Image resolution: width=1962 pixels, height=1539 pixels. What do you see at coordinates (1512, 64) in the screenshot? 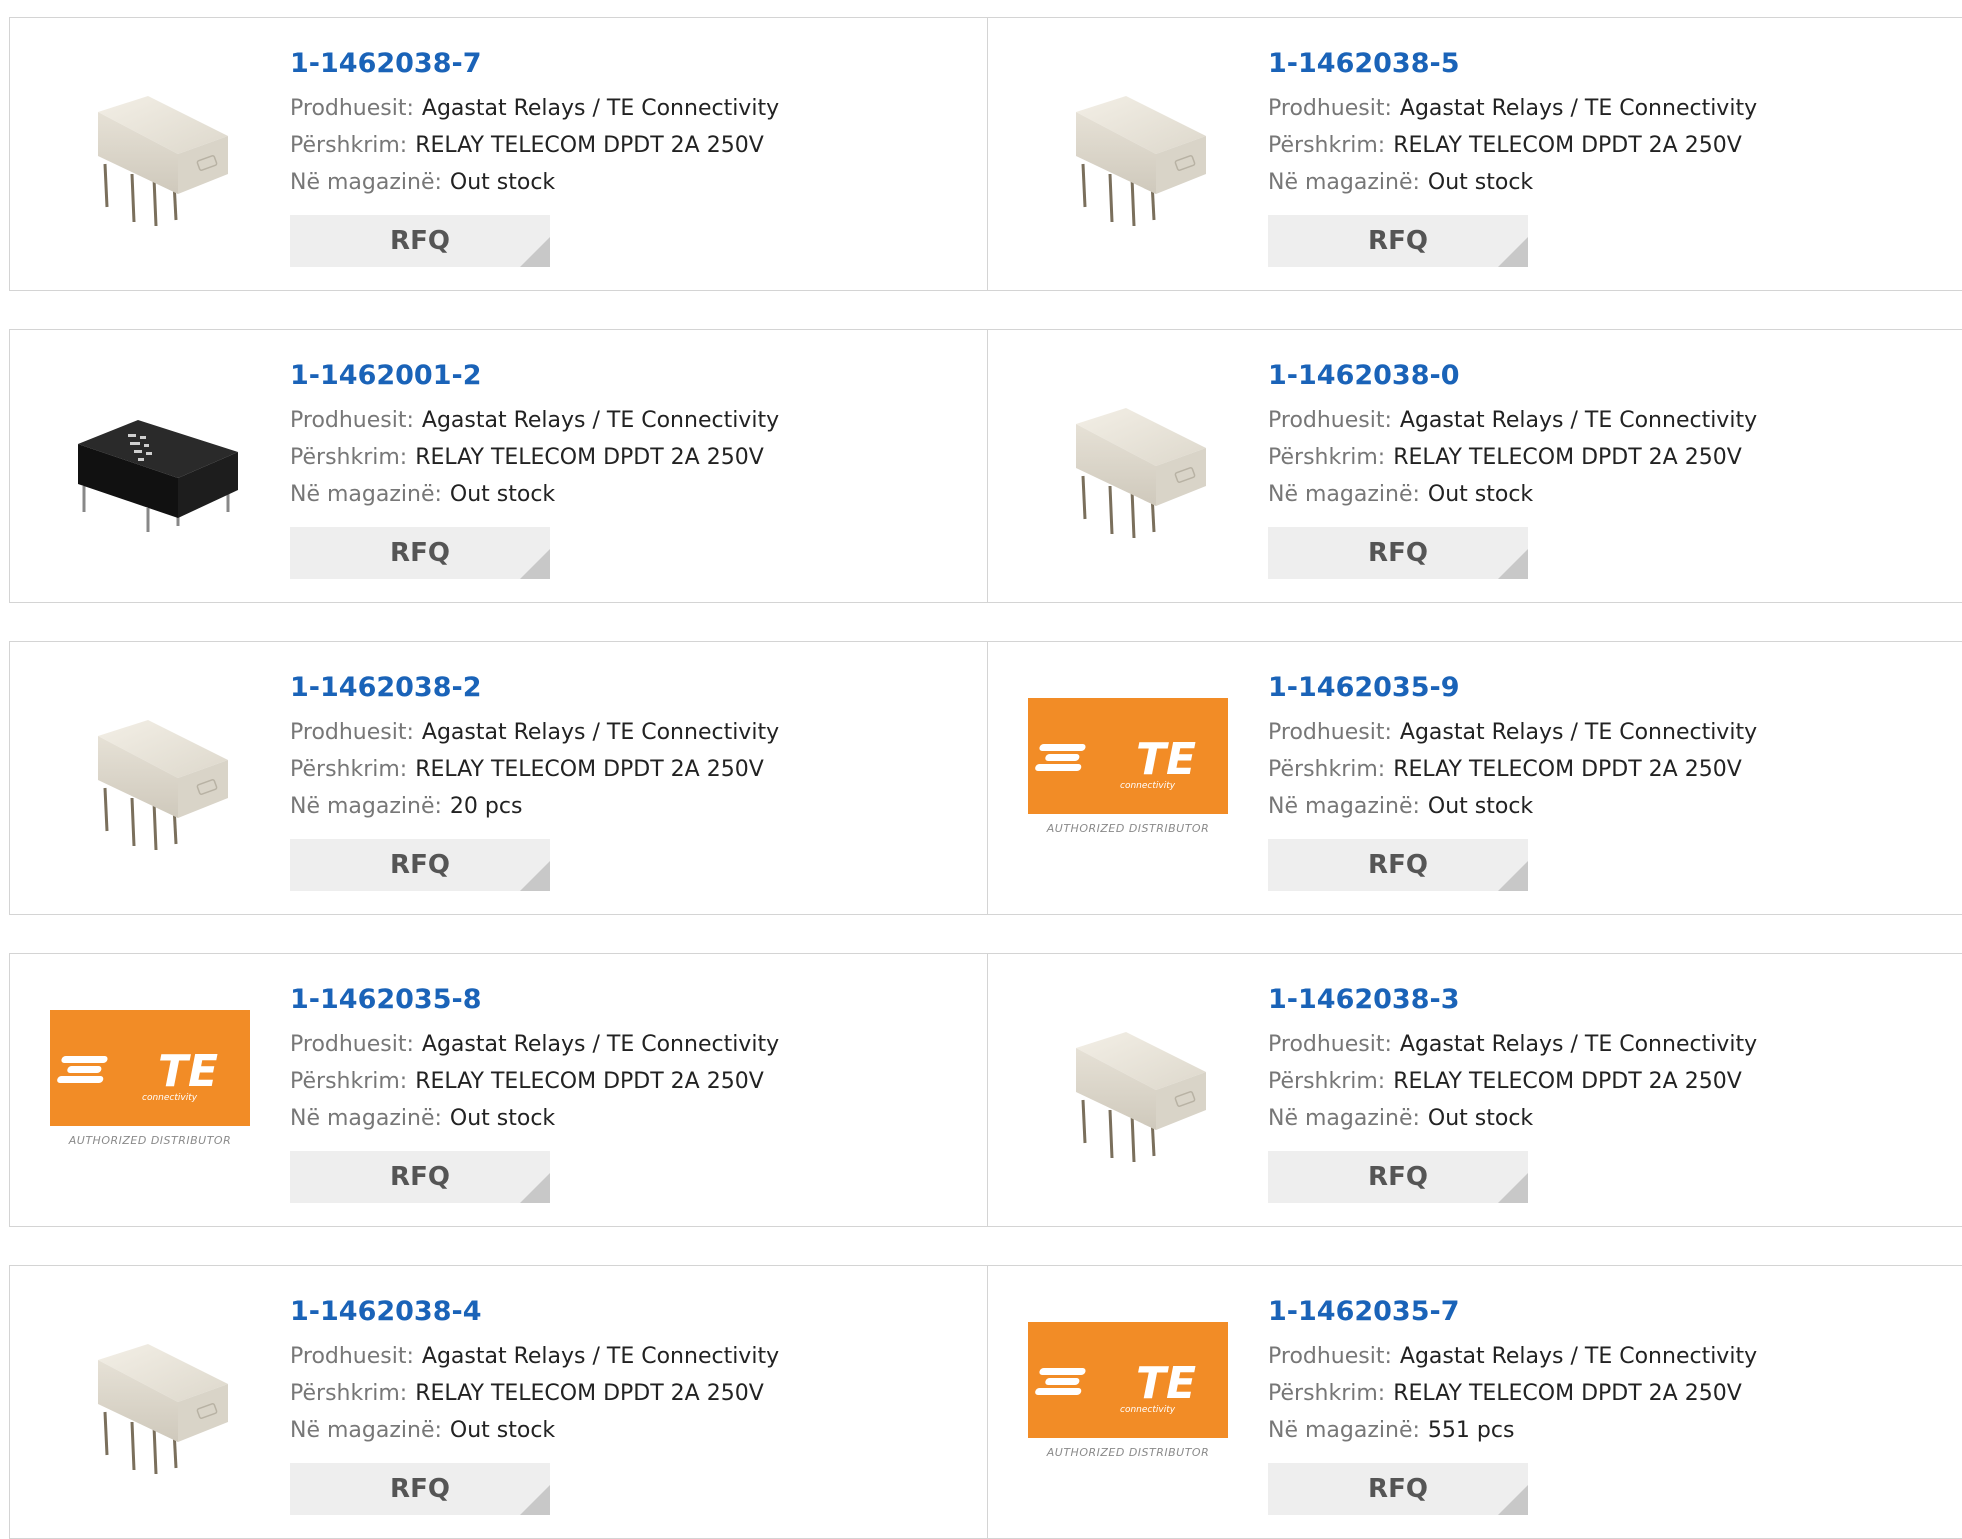
I see `part-number-link: 1-1462038-5` at bounding box center [1512, 64].